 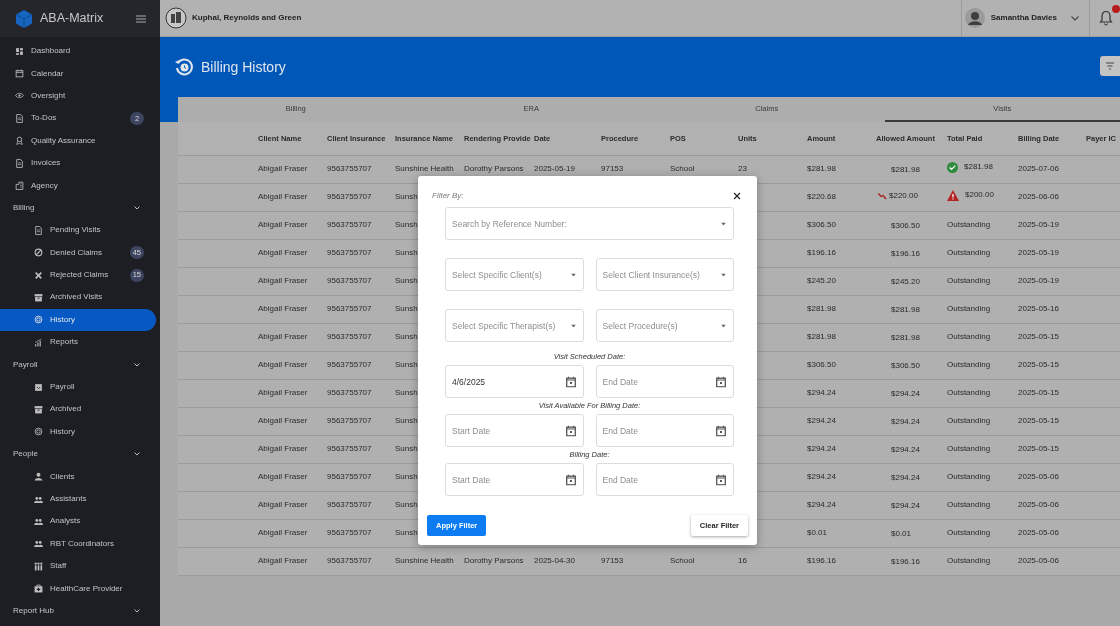 I want to click on sidebar-item: HealthCare Provider, so click(x=78, y=588).